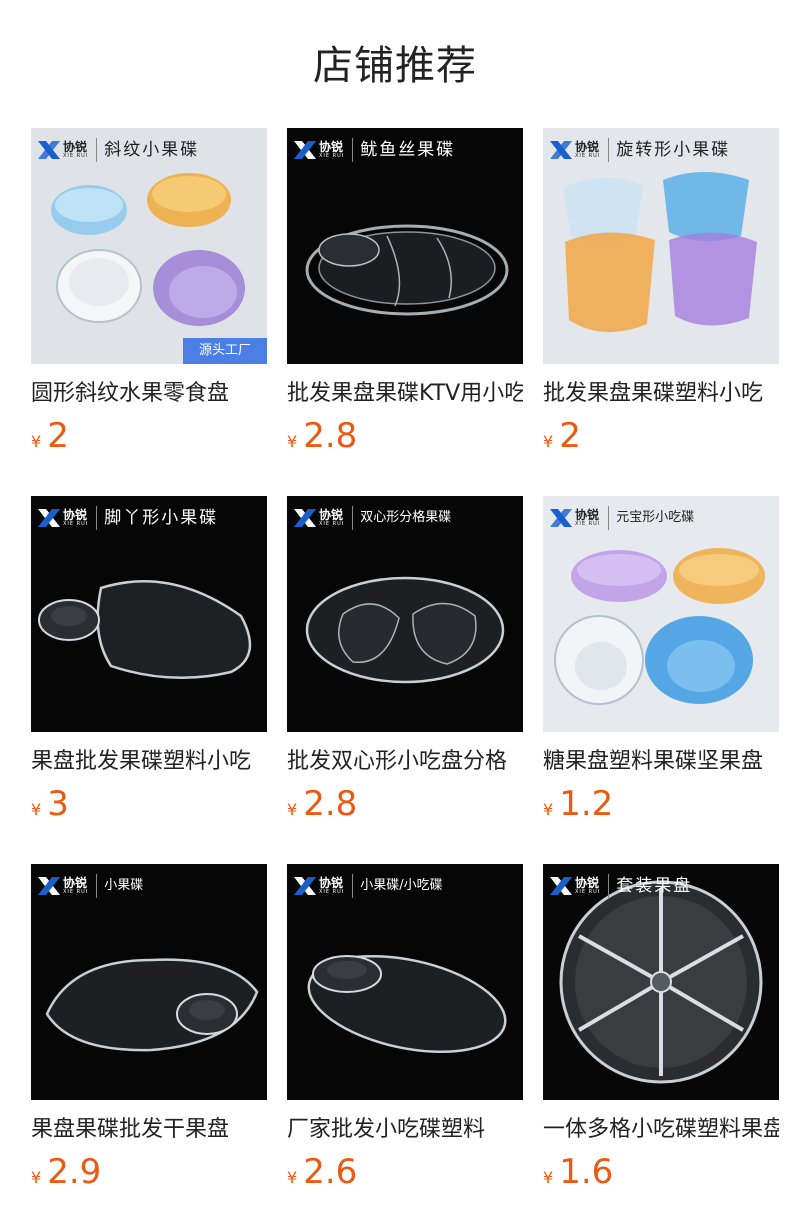 This screenshot has width=790, height=1232. I want to click on price-value: 1.6, so click(586, 1172).